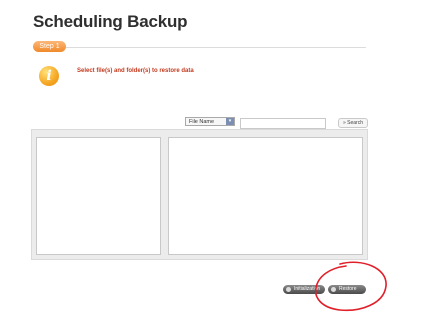 This screenshot has width=430, height=320. I want to click on restore-button: Restore, so click(347, 289).